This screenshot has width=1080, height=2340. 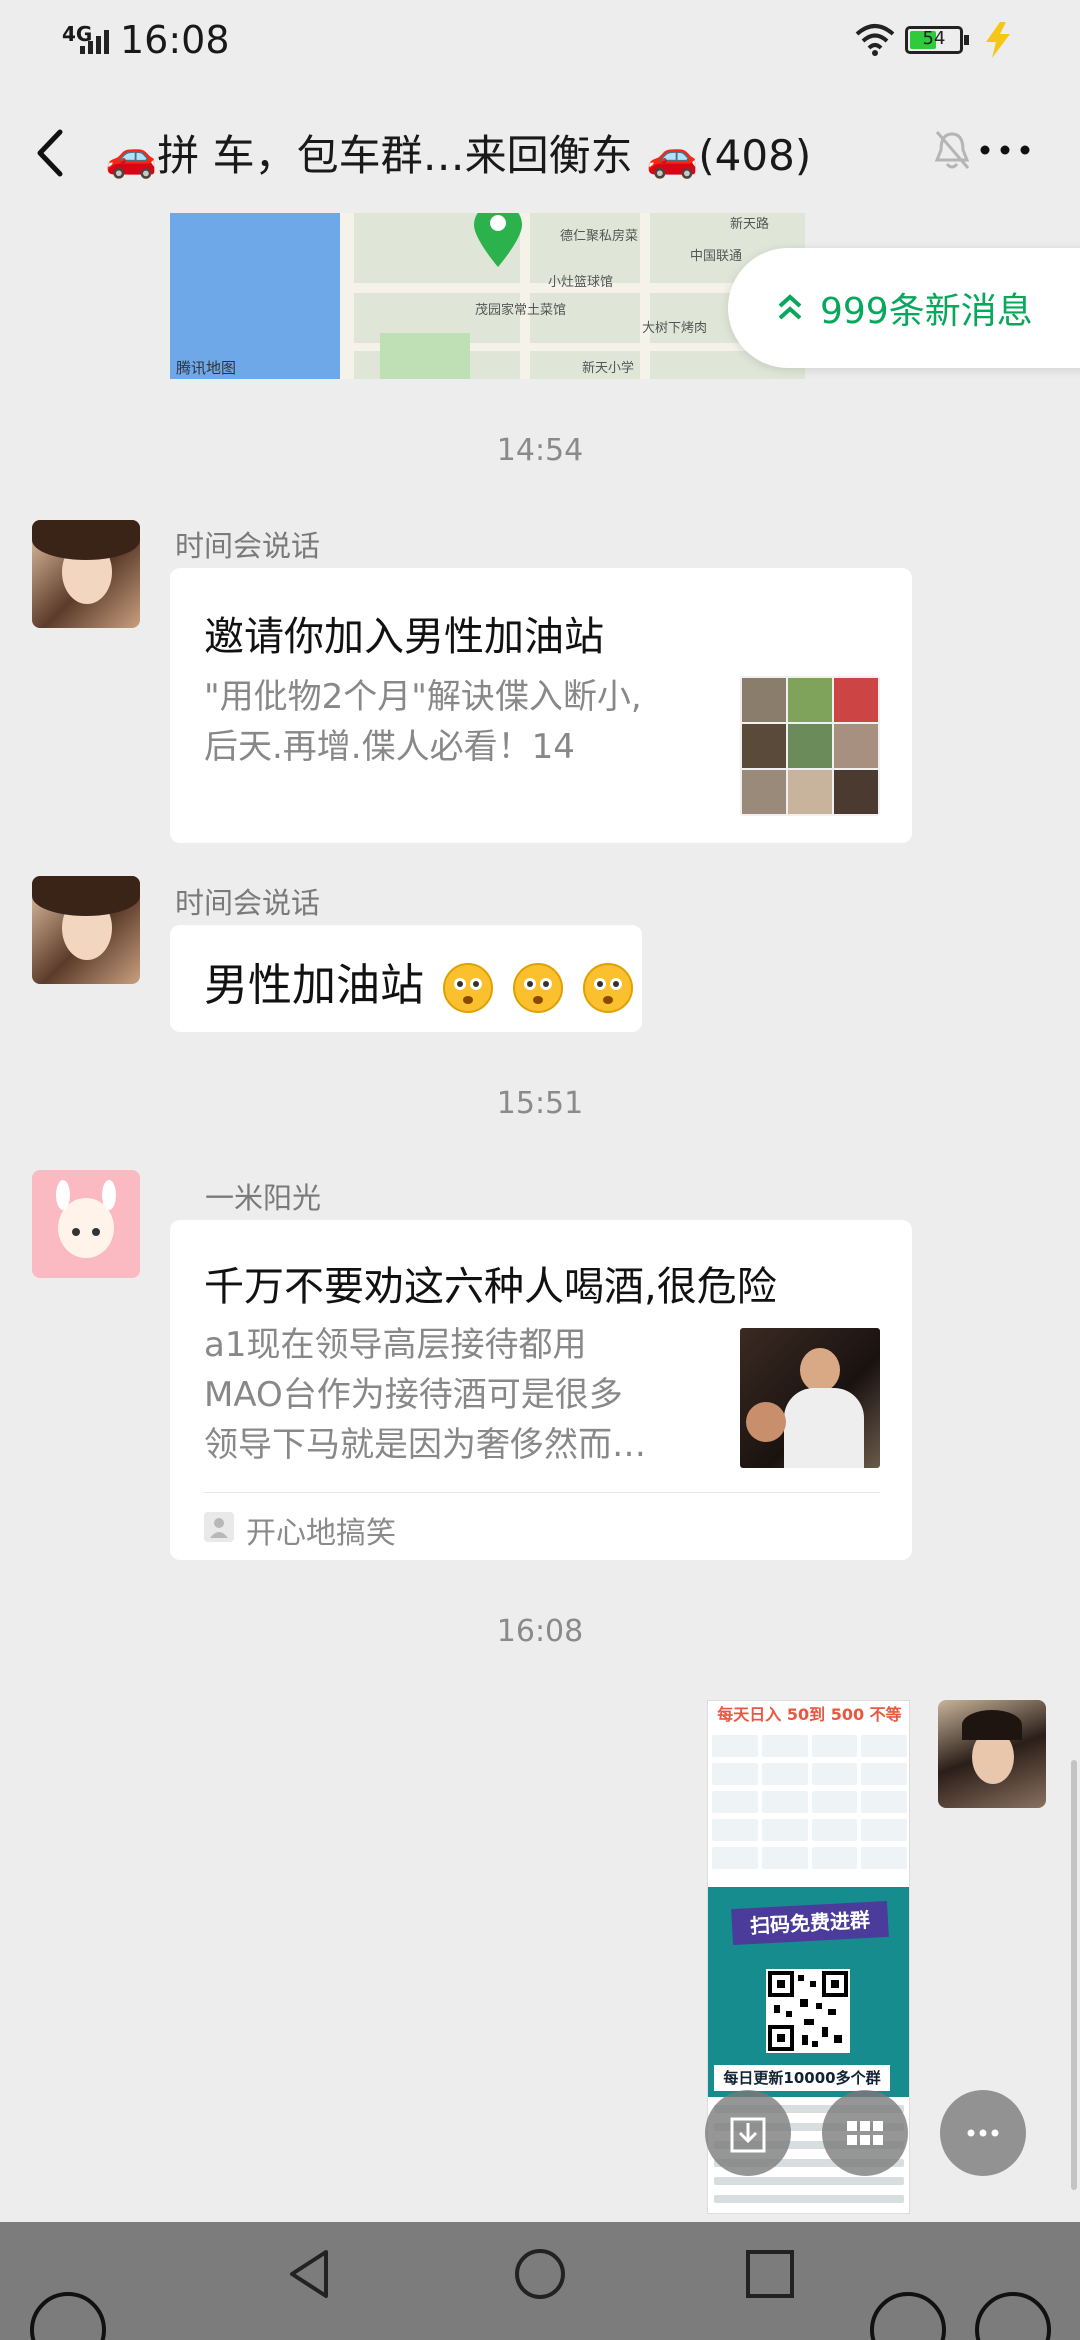 What do you see at coordinates (1005, 150) in the screenshot?
I see `more-options-icon` at bounding box center [1005, 150].